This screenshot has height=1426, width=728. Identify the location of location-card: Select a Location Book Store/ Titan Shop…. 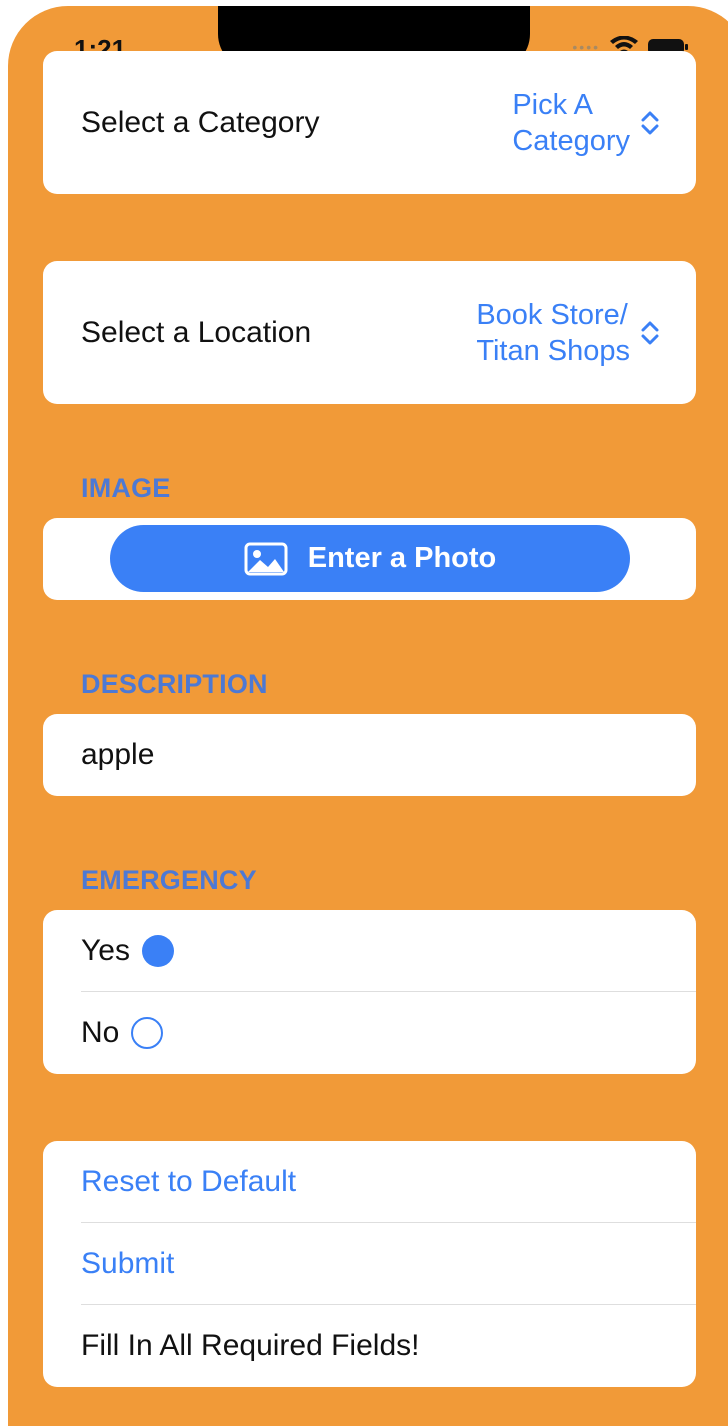
(369, 332).